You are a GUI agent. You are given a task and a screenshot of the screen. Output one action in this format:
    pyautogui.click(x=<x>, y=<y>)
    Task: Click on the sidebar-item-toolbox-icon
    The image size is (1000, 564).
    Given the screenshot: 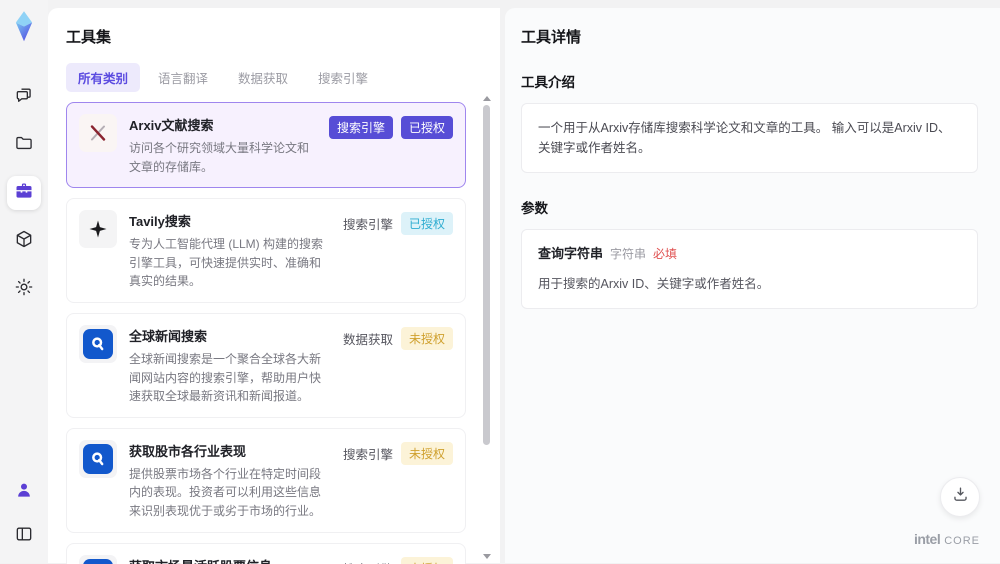 What is the action you would take?
    pyautogui.click(x=24, y=193)
    